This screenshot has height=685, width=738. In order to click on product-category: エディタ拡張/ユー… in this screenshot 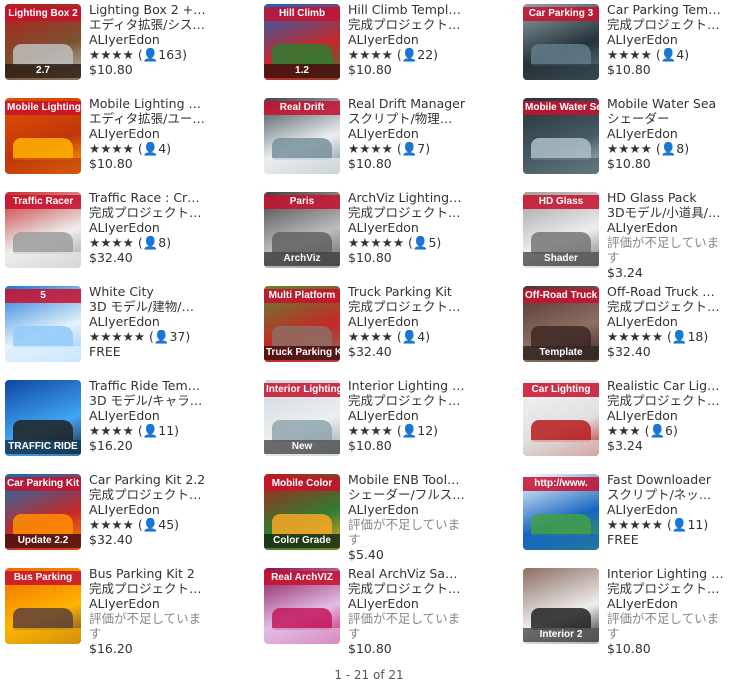, I will do `click(166, 118)`.